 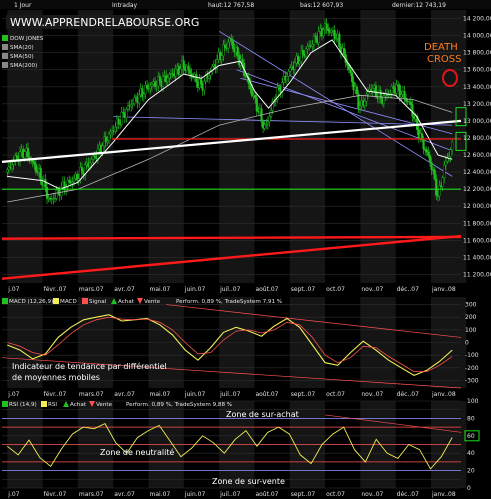 I want to click on low-value: bas:12 607,93, so click(x=321, y=5).